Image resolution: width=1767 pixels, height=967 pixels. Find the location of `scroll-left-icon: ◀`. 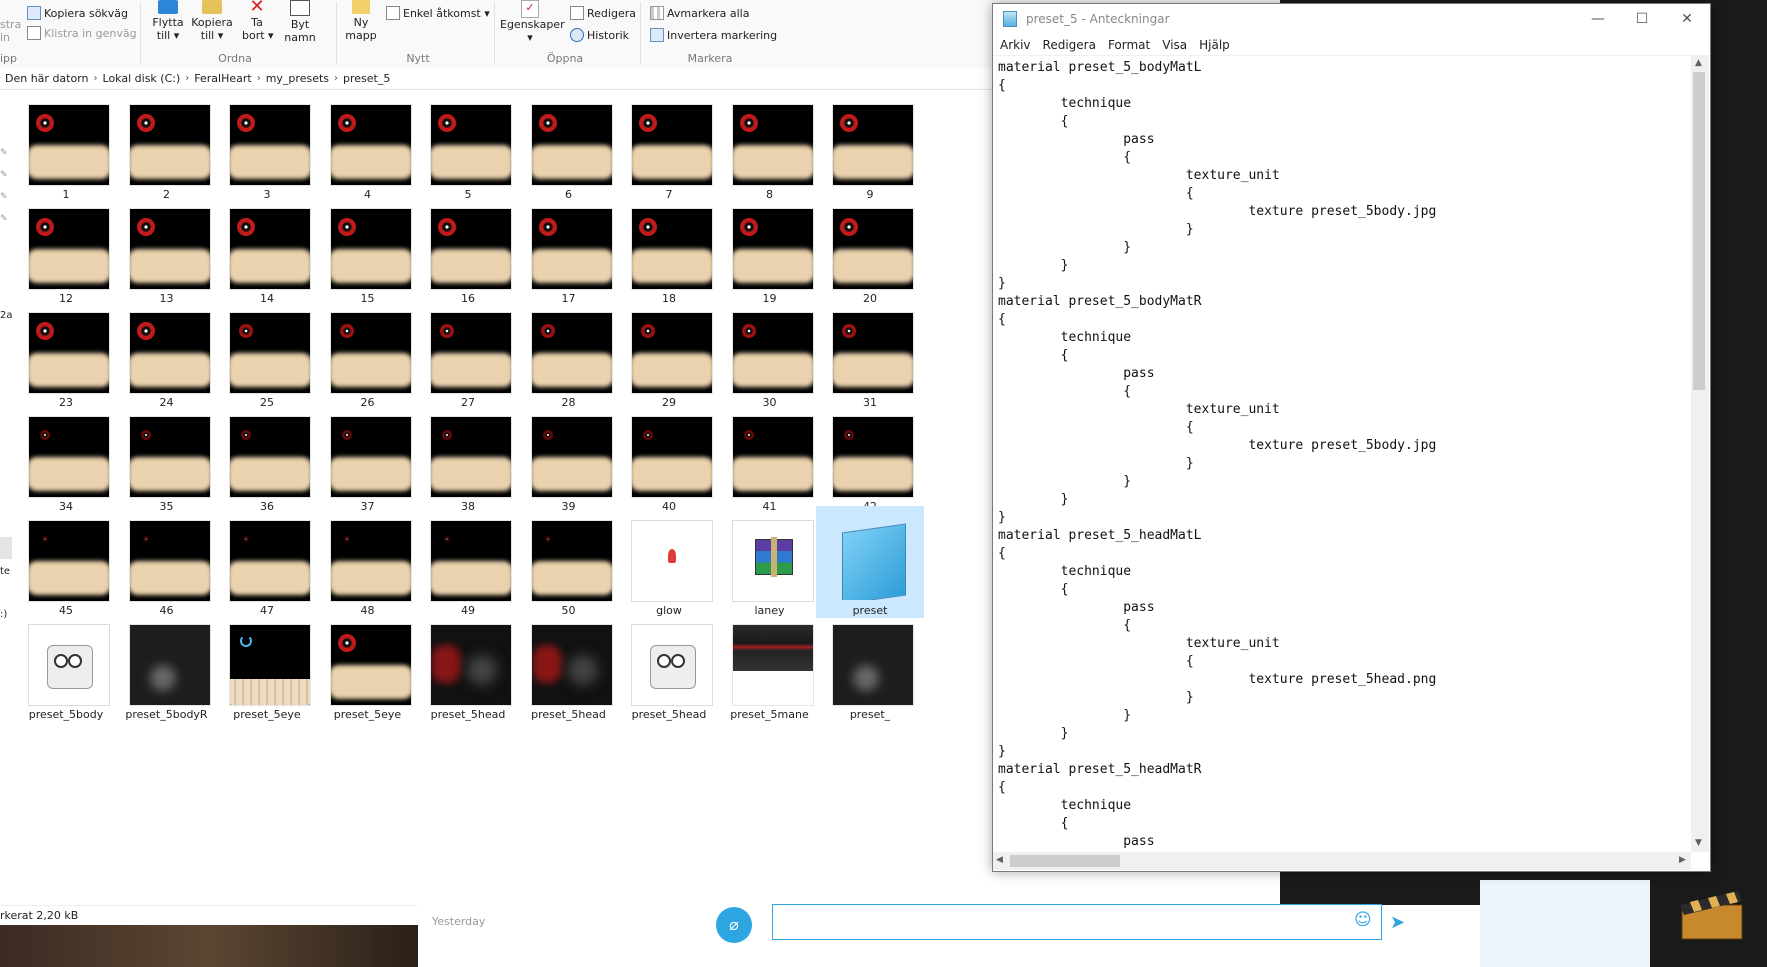

scroll-left-icon: ◀ is located at coordinates (999, 860).